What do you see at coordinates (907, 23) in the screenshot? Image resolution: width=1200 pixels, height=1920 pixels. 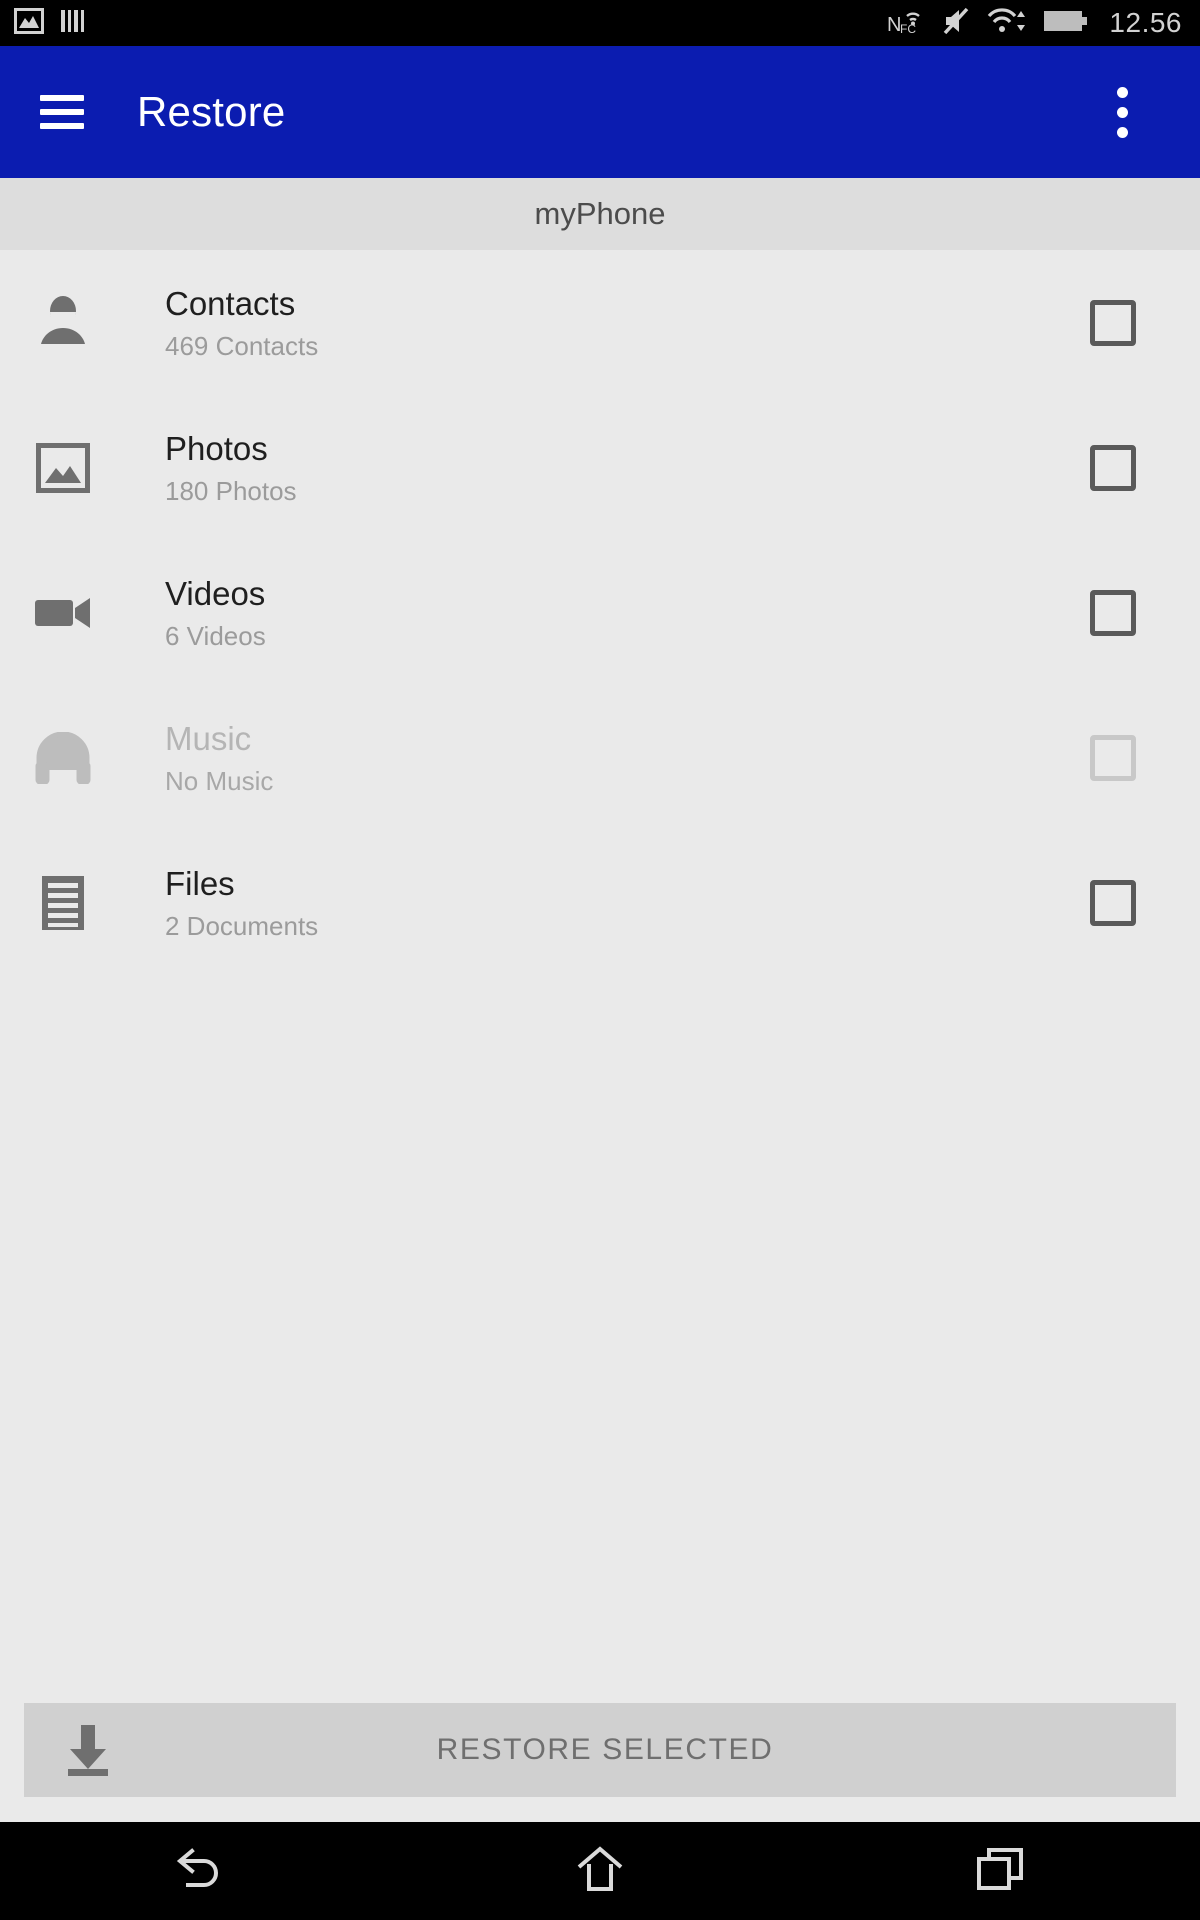 I see `nfc-icon: N FC` at bounding box center [907, 23].